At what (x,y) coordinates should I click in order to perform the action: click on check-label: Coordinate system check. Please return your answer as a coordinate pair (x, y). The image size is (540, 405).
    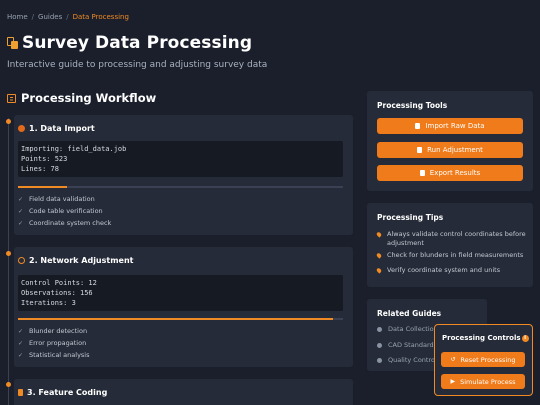
    Looking at the image, I should click on (70, 223).